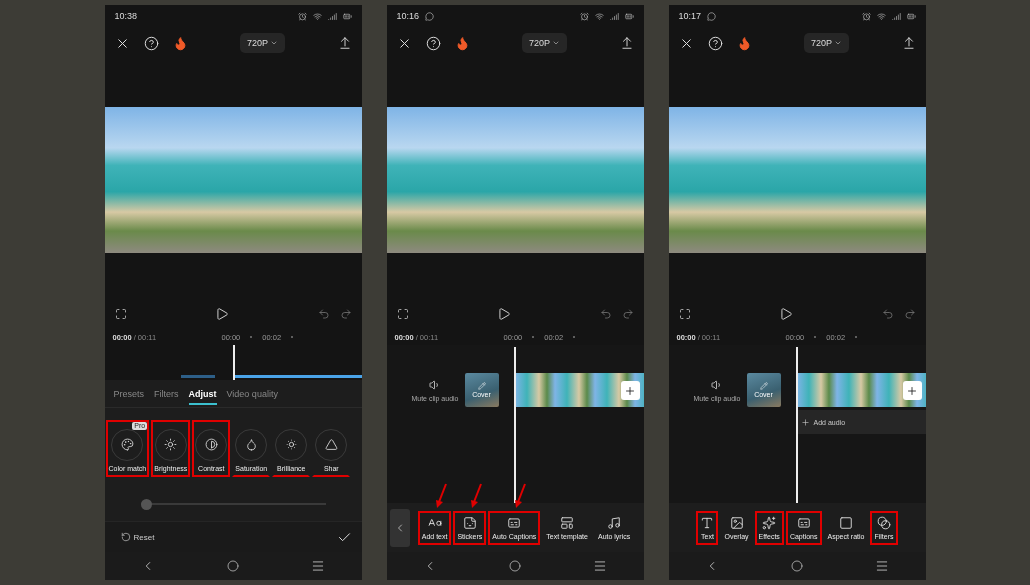 This screenshot has height=585, width=1030. Describe the element at coordinates (125, 537) in the screenshot. I see `reset-icon` at that location.